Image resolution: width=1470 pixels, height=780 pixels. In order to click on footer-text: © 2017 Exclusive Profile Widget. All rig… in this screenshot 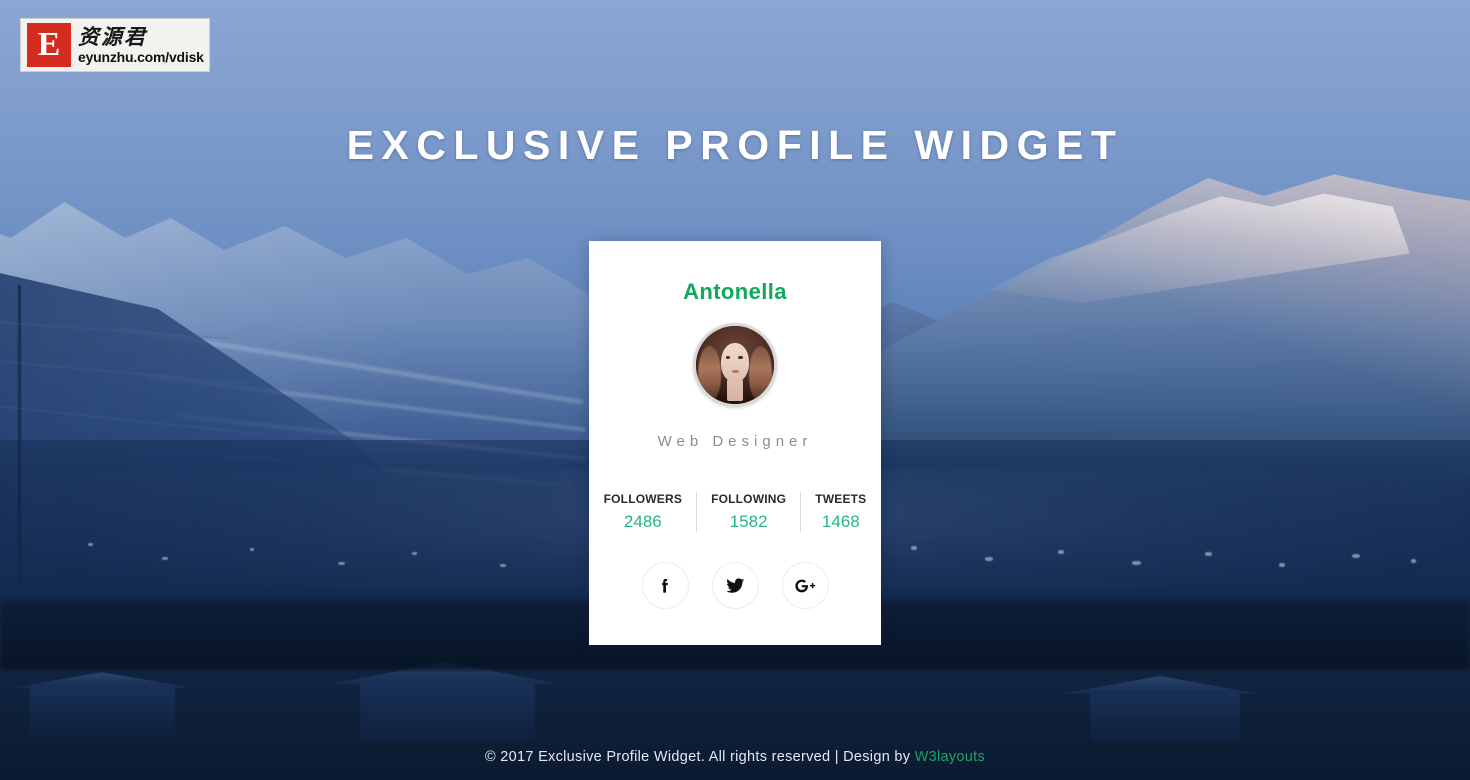, I will do `click(699, 757)`.